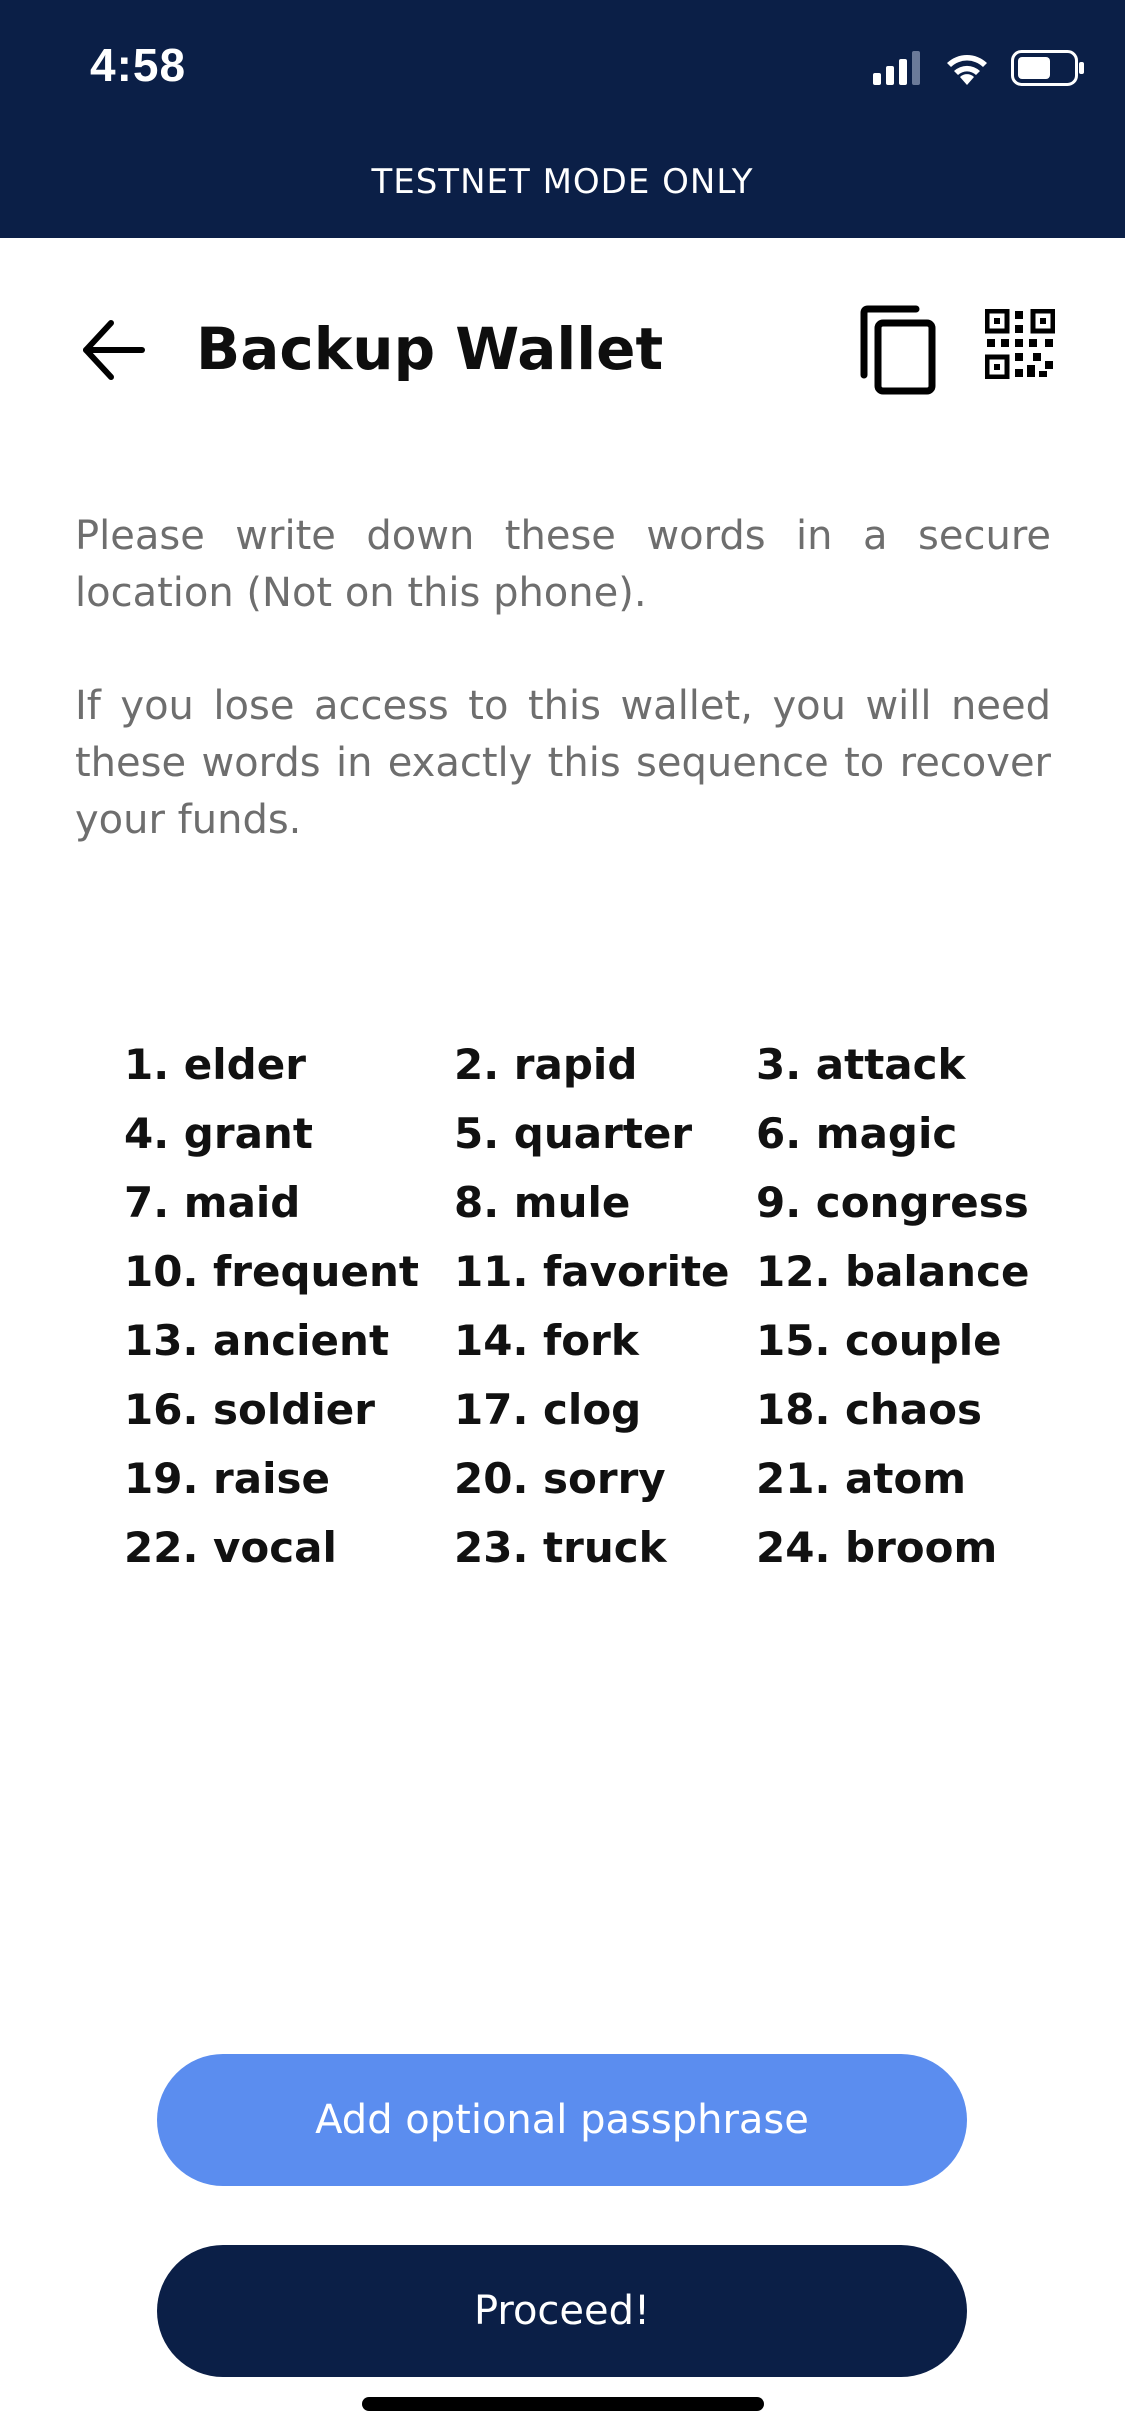 This screenshot has height=2436, width=1125. Describe the element at coordinates (546, 1064) in the screenshot. I see `seed-word: 2. rapid` at that location.